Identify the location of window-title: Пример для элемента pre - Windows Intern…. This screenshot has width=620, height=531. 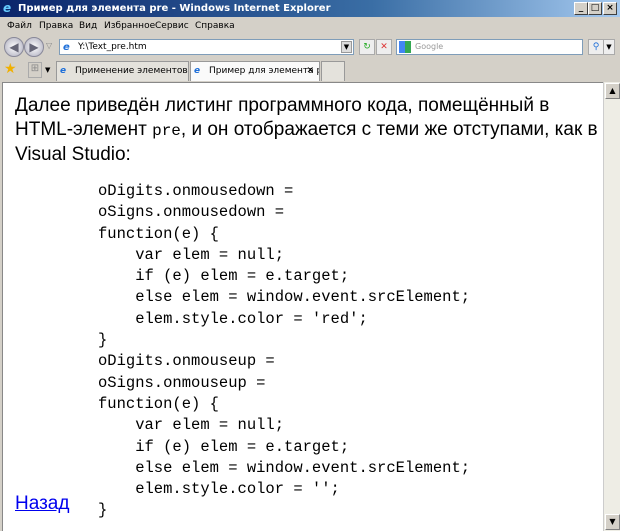
(174, 8).